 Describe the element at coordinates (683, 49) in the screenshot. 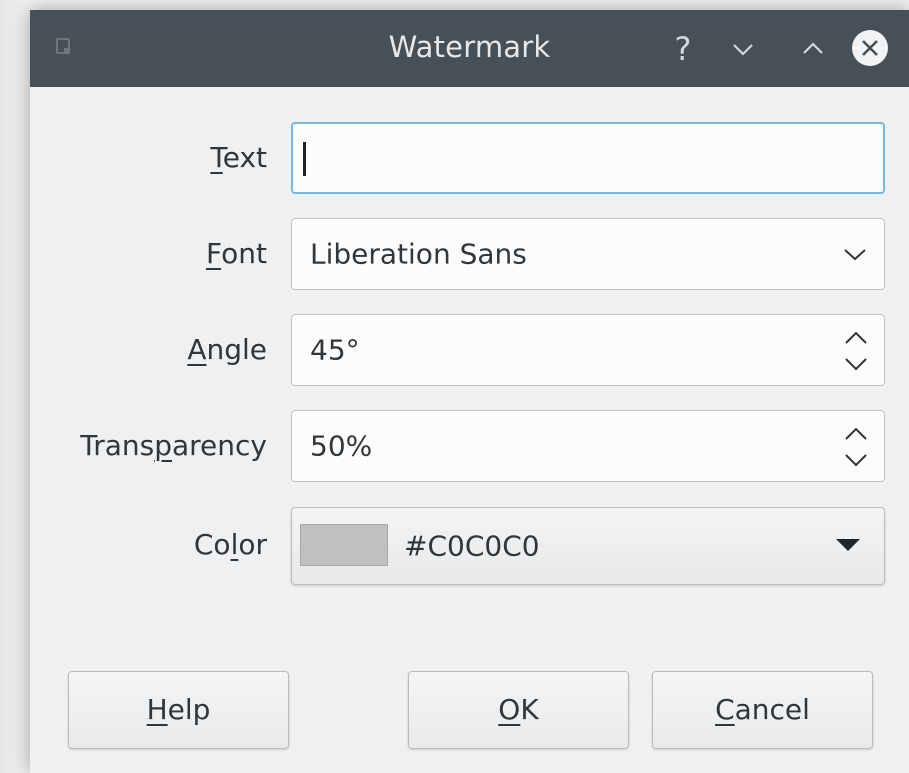

I see `help-question-icon: ?` at that location.